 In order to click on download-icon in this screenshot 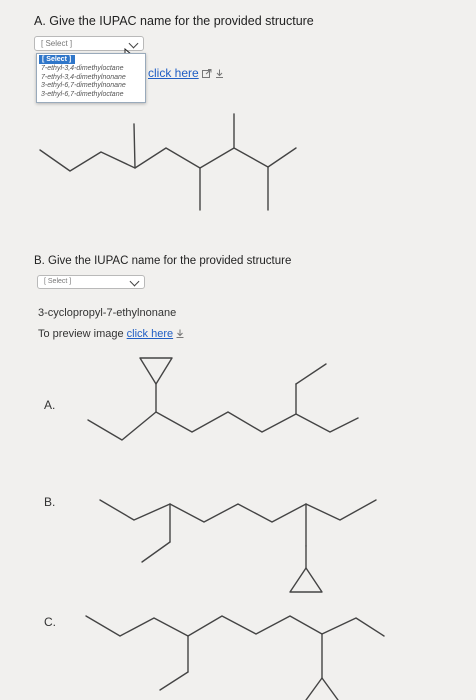, I will do `click(180, 333)`.